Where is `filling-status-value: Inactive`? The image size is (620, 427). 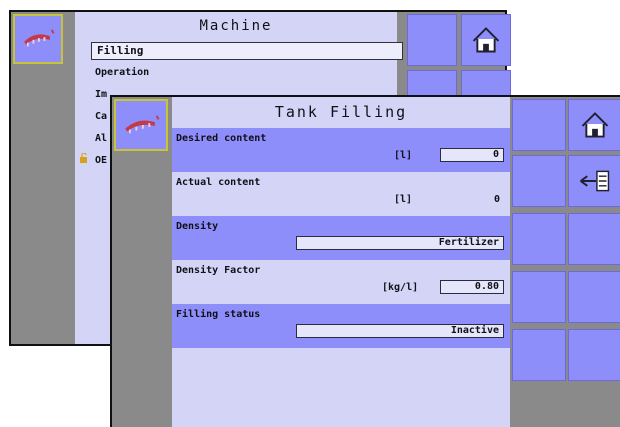
filling-status-value: Inactive is located at coordinates (400, 331).